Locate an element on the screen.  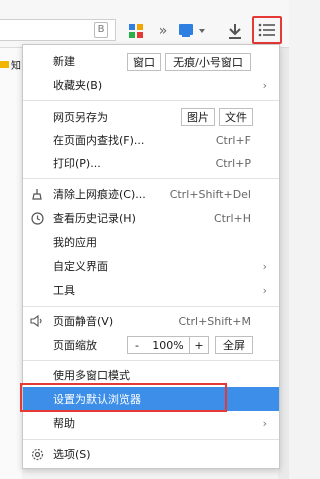
fullscreen-button: 全屏 is located at coordinates (234, 345).